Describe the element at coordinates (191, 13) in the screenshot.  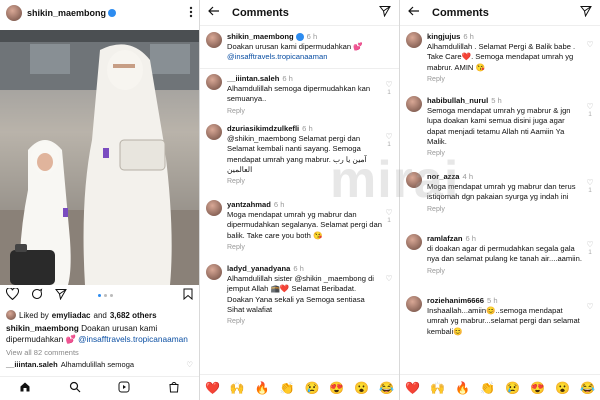
I see `more-vertical-icon` at that location.